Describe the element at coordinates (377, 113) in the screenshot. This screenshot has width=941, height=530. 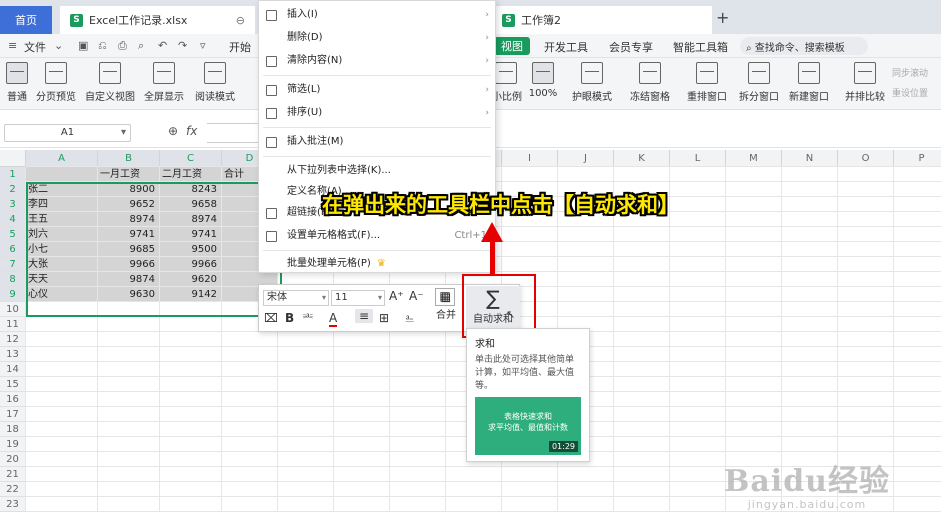
I see `menu-item-sort: 排序(U) ›` at that location.